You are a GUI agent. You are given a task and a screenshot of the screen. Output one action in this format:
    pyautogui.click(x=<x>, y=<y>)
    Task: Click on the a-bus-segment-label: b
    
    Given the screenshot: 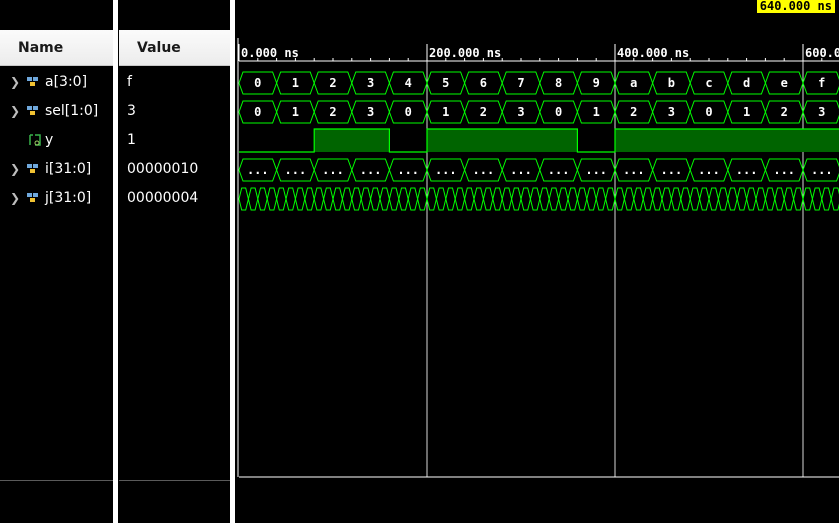 What is the action you would take?
    pyautogui.click(x=671, y=83)
    